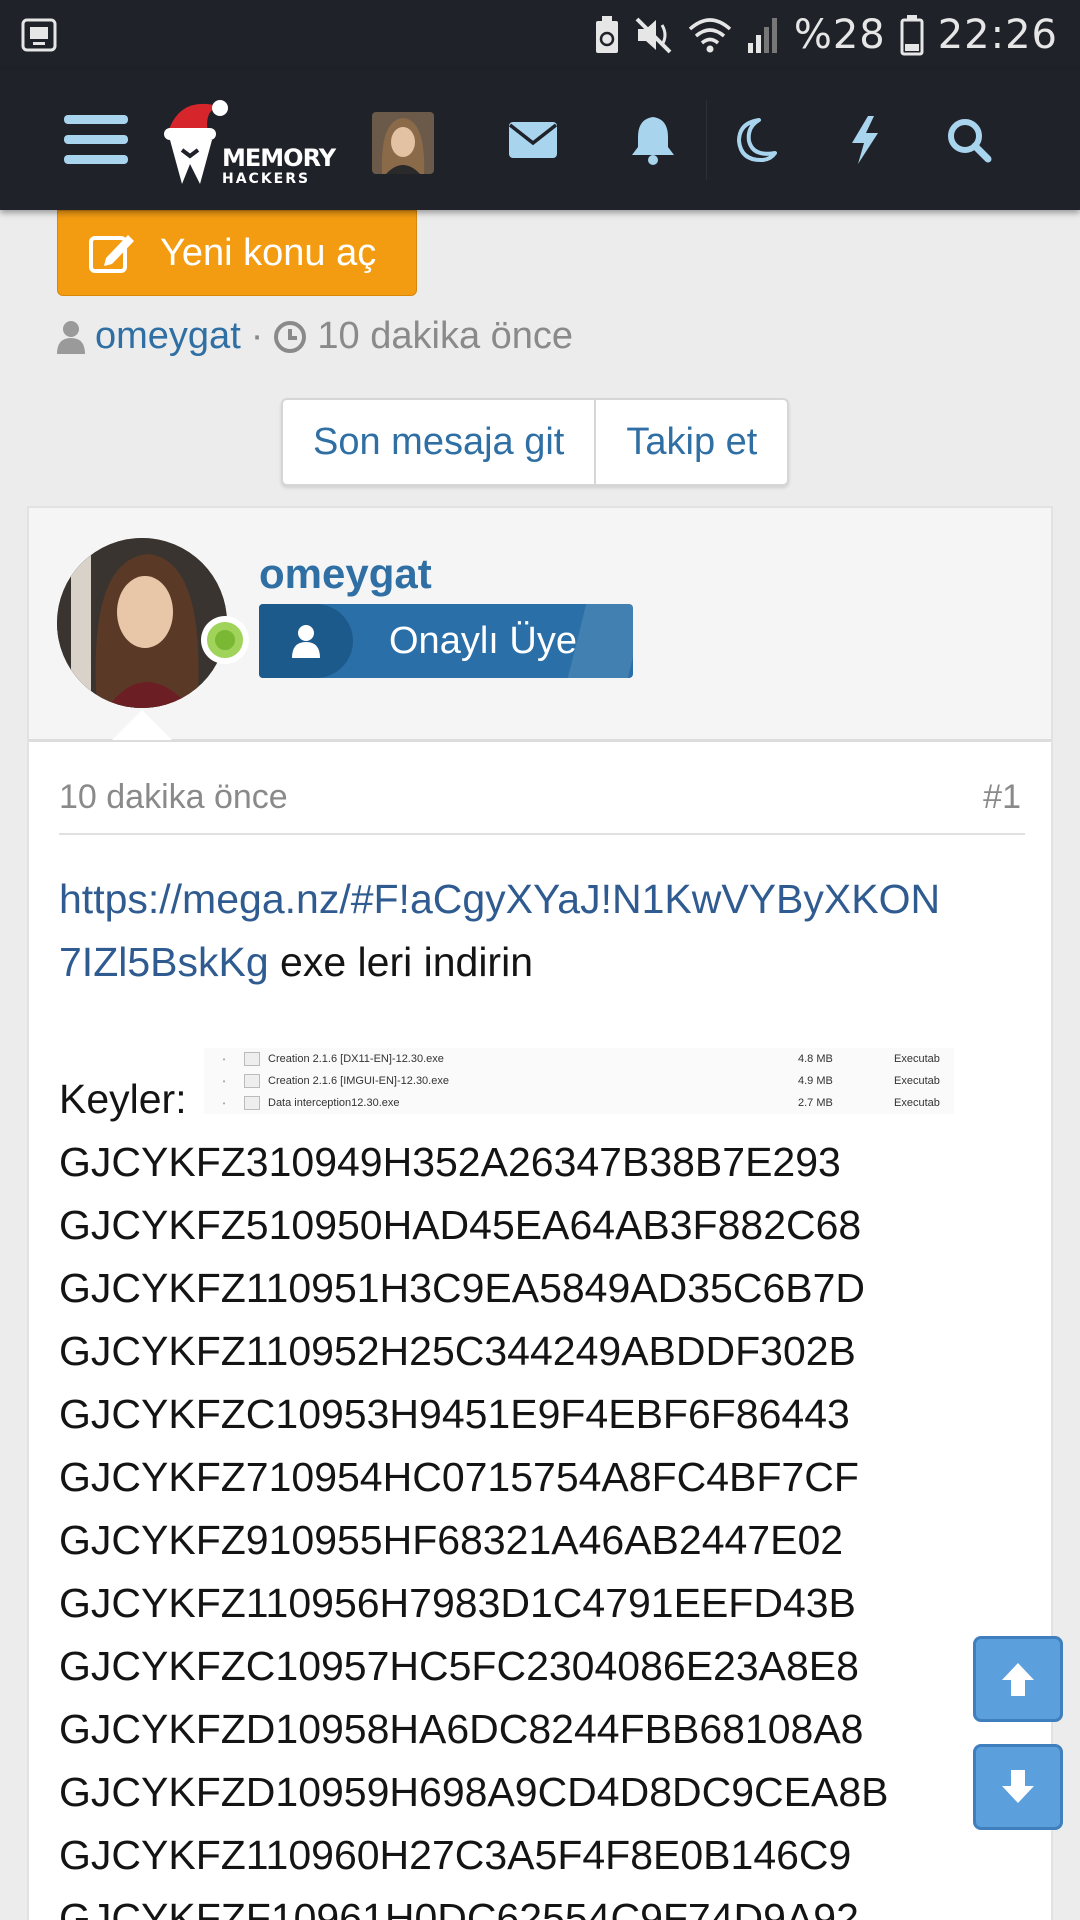  Describe the element at coordinates (454, 1414) in the screenshot. I see `key-line: GJCYKFZC10953H9451E9F4EBF6F86443` at that location.